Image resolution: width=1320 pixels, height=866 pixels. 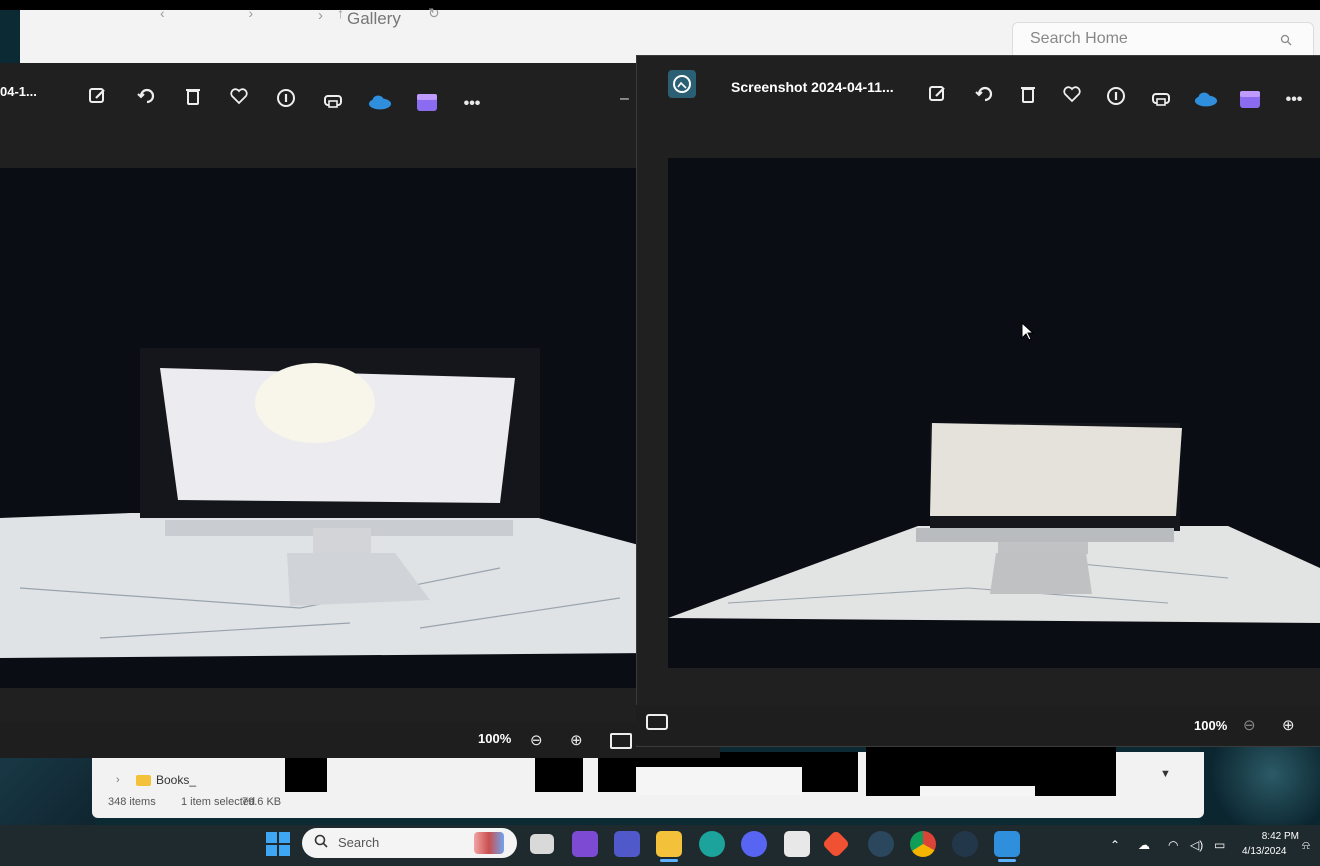 What do you see at coordinates (657, 722) in the screenshot?
I see `filmstrip-icon` at bounding box center [657, 722].